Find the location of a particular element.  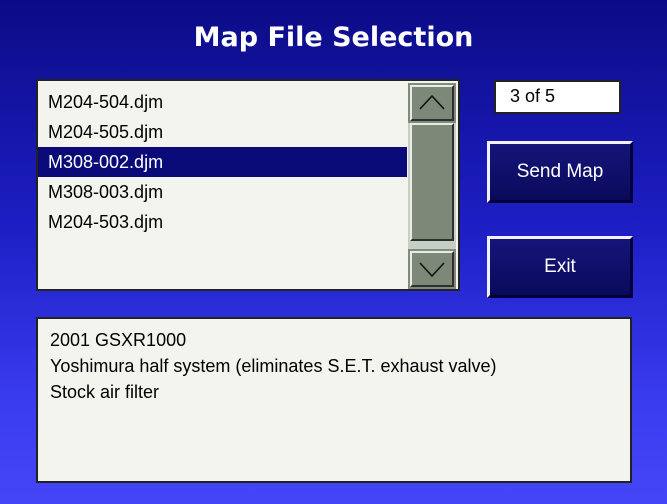

list-item-selected: M308-002.djm is located at coordinates (222, 162).